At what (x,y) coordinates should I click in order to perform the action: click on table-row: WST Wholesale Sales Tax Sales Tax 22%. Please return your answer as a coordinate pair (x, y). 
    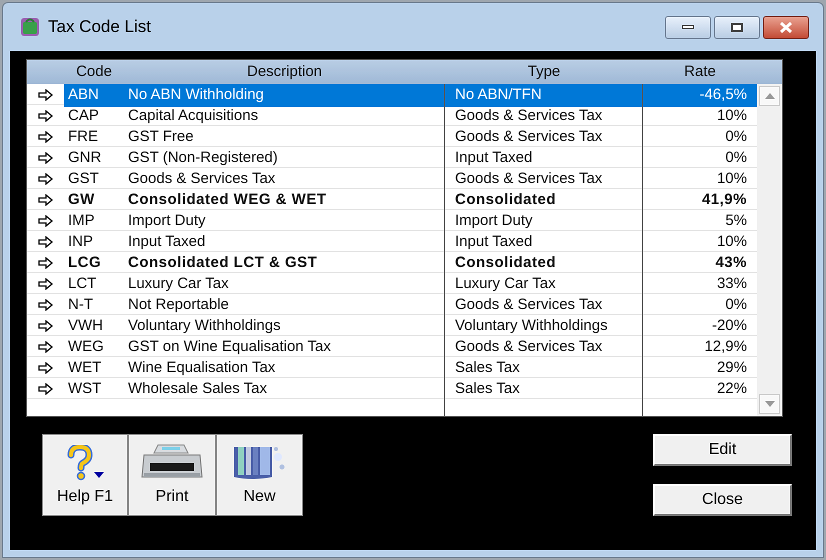
    Looking at the image, I should click on (392, 388).